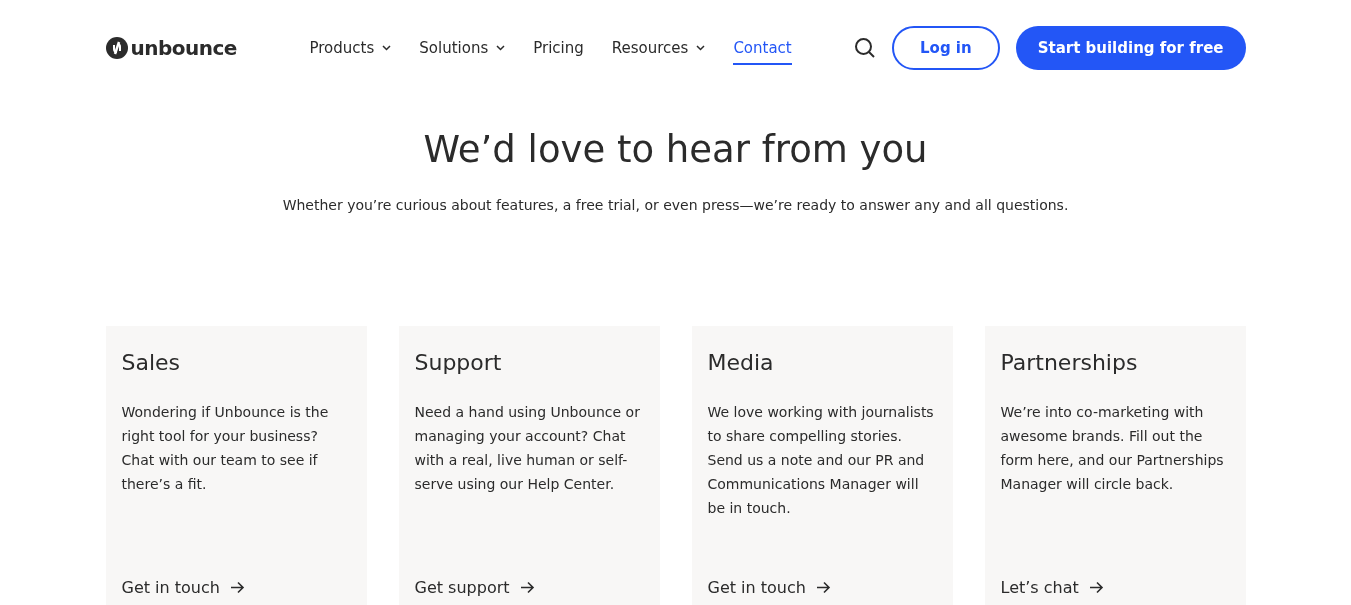  What do you see at coordinates (762, 48) in the screenshot?
I see `nav-link: Contact` at bounding box center [762, 48].